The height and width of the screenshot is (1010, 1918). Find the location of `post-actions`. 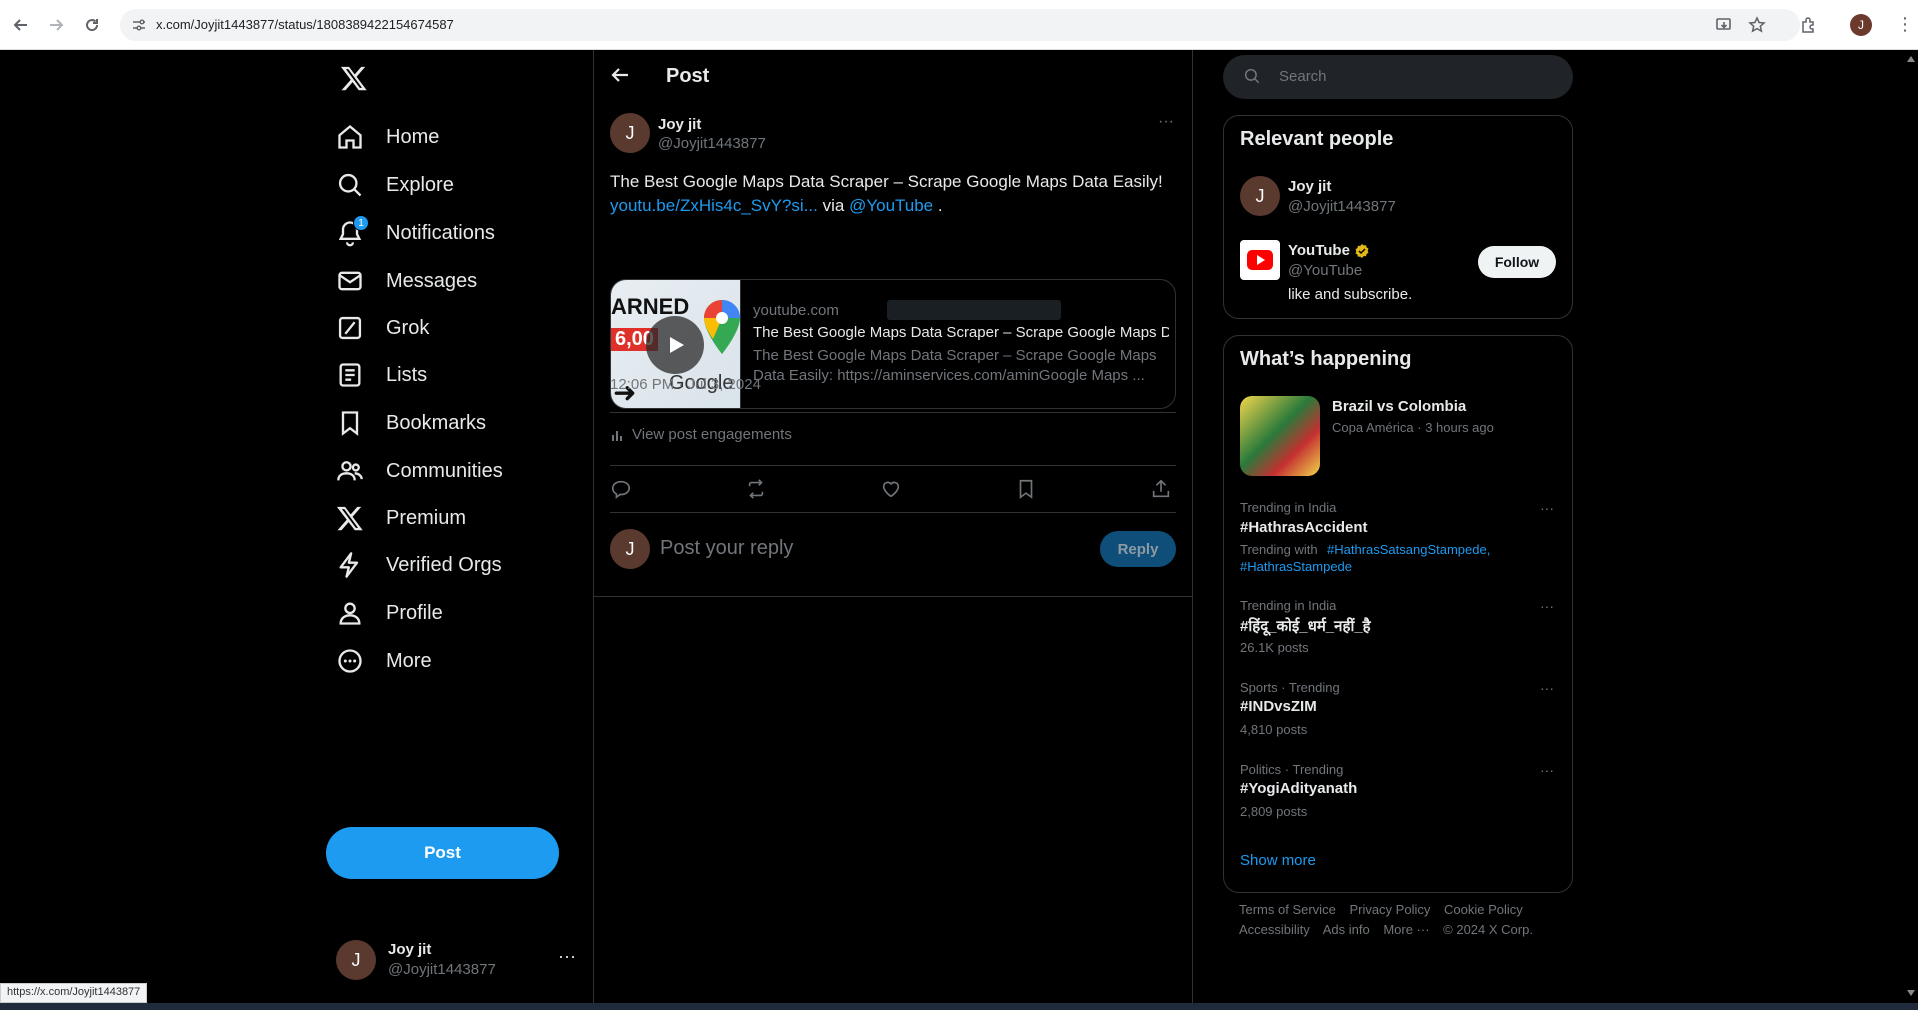

post-actions is located at coordinates (893, 491).